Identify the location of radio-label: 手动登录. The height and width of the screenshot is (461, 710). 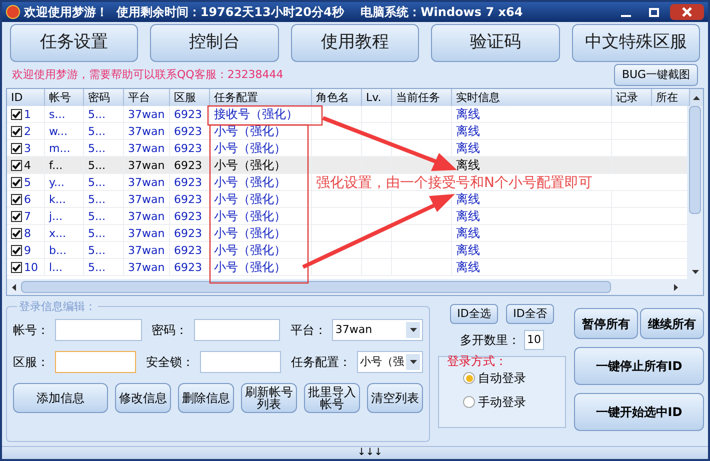
(502, 402).